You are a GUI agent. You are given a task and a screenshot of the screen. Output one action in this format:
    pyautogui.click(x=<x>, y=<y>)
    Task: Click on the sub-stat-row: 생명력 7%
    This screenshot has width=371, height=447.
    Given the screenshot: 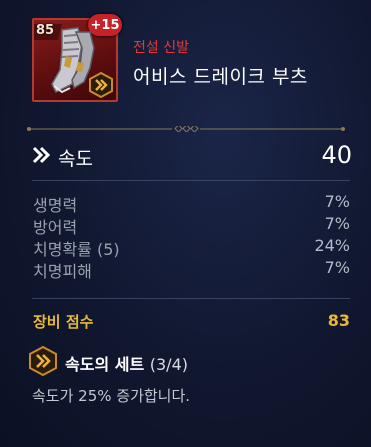 What is the action you would take?
    pyautogui.click(x=191, y=203)
    